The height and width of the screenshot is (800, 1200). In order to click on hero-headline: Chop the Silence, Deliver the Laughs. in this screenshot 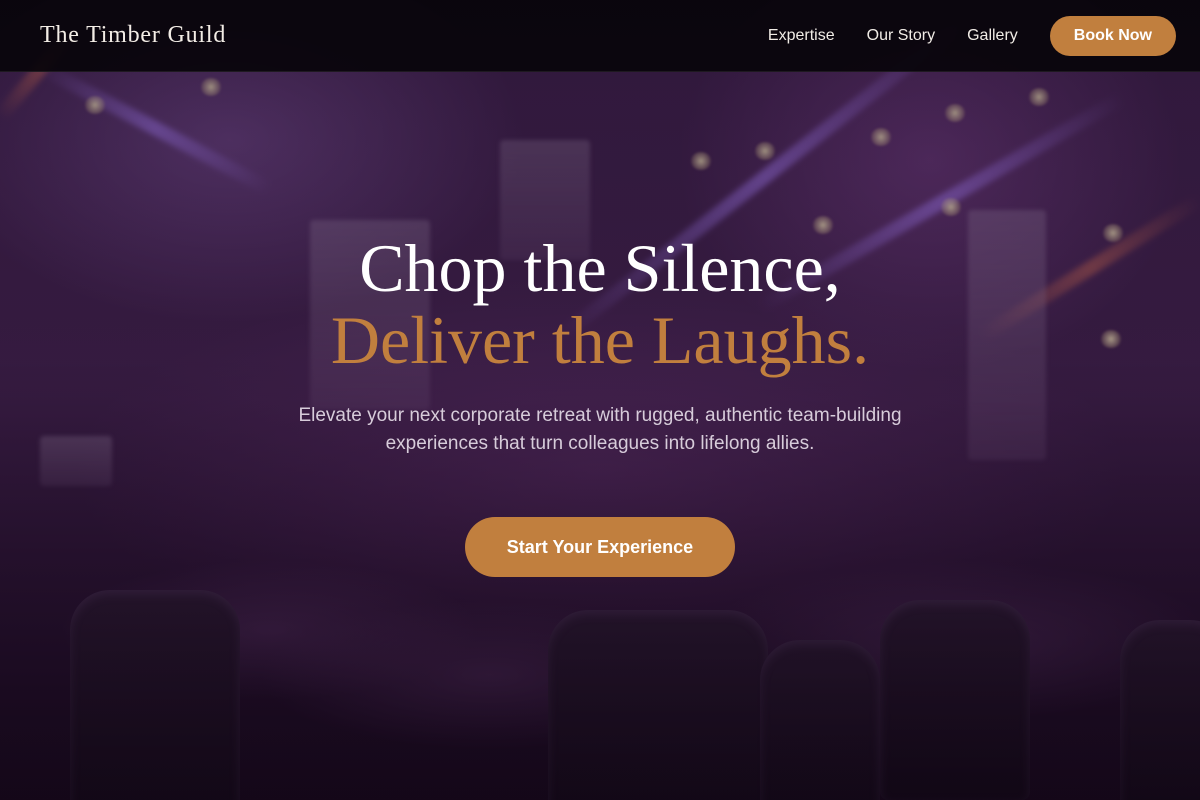, I will do `click(600, 304)`.